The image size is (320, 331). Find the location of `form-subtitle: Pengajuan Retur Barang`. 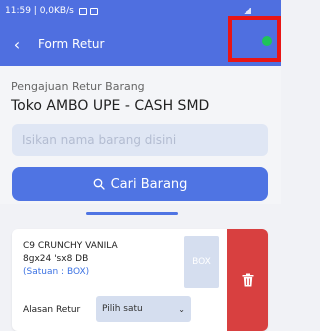

form-subtitle: Pengajuan Retur Barang is located at coordinates (78, 86).